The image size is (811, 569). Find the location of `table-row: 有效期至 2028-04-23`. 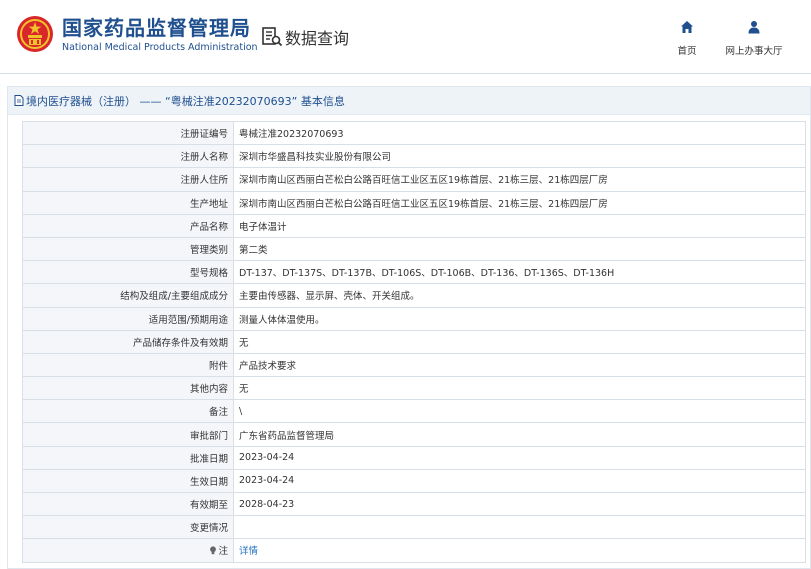

table-row: 有效期至 2028-04-23 is located at coordinates (414, 504).